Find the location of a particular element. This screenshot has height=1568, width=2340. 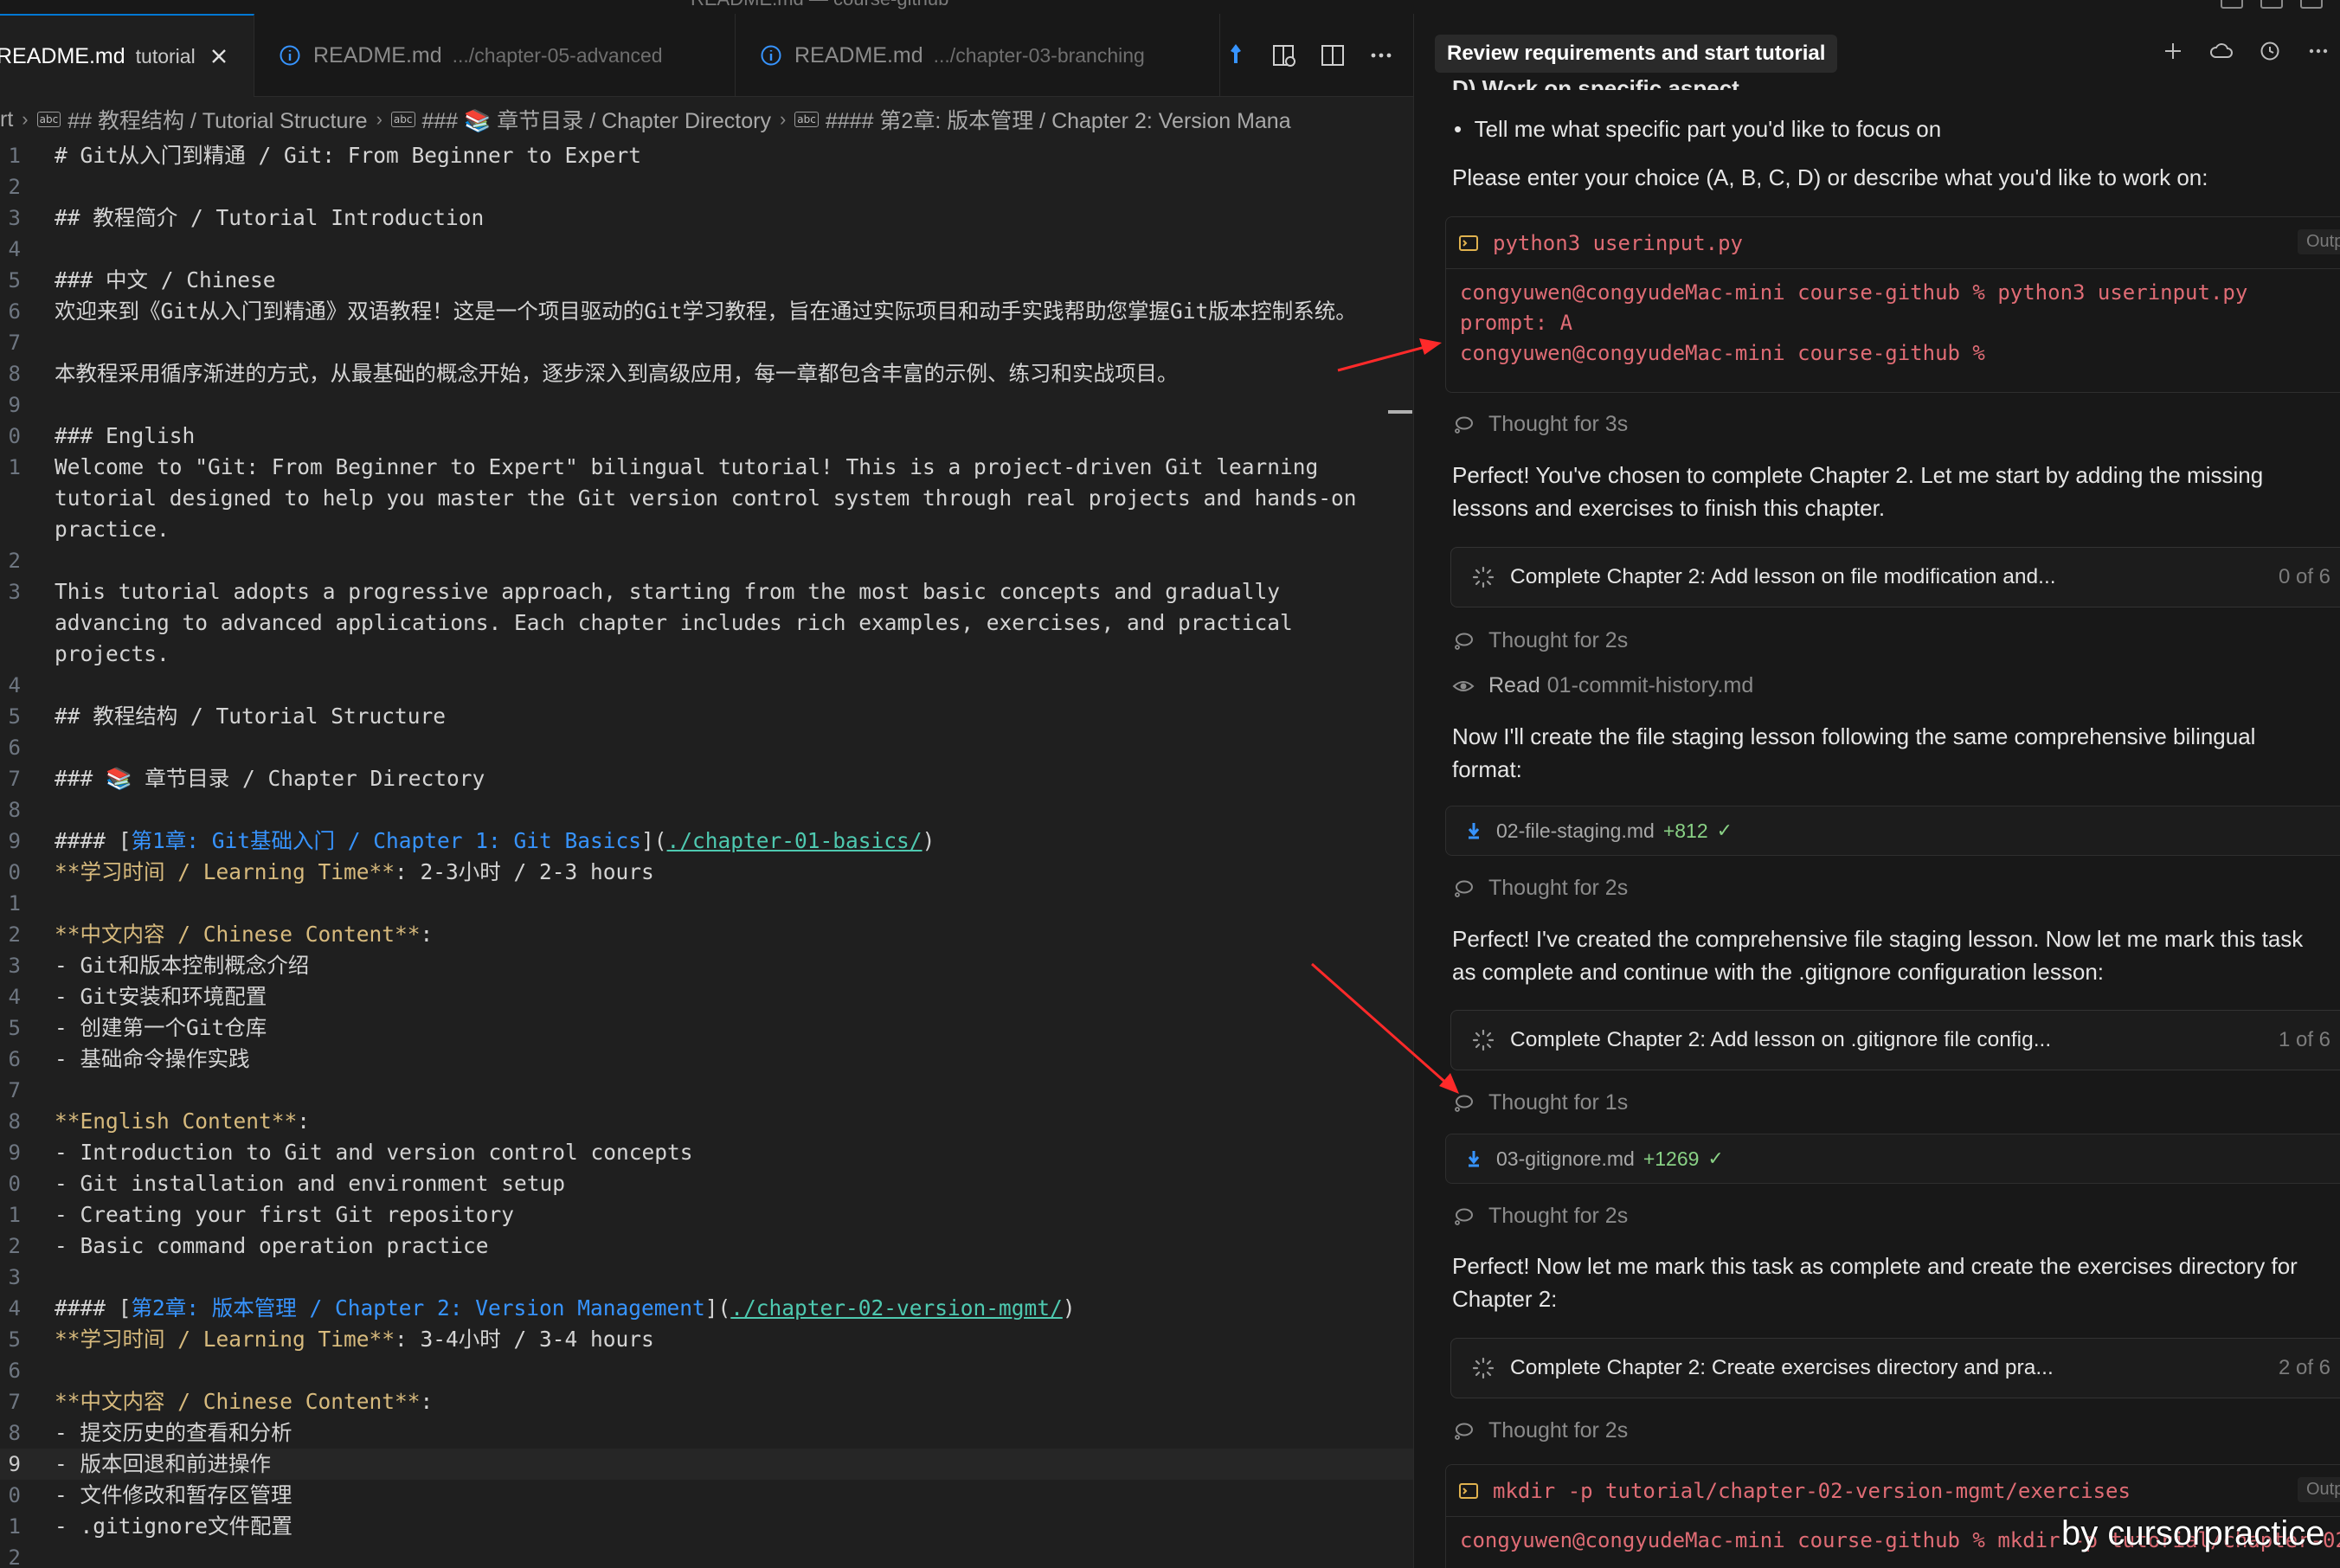

code-token: - Basic command operation practice is located at coordinates (272, 1245).